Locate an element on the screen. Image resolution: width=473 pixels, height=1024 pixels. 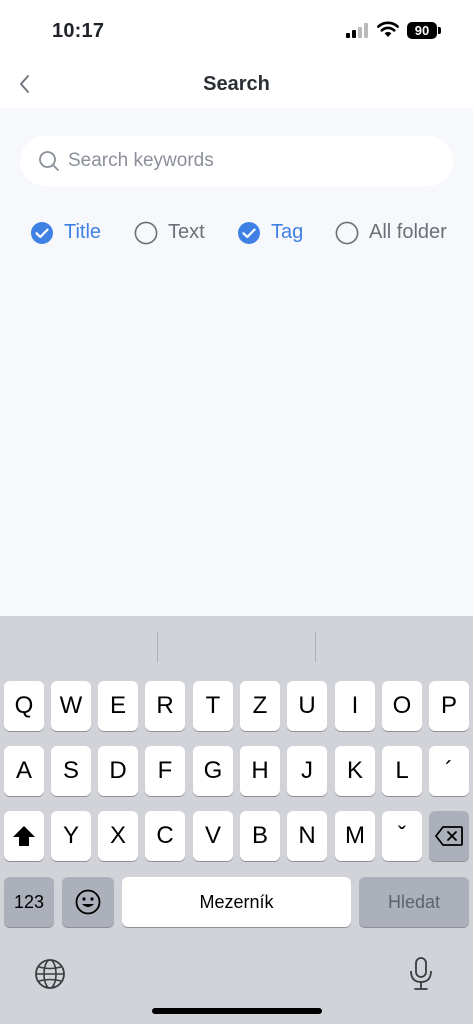
key-label: Q is located at coordinates (24, 705).